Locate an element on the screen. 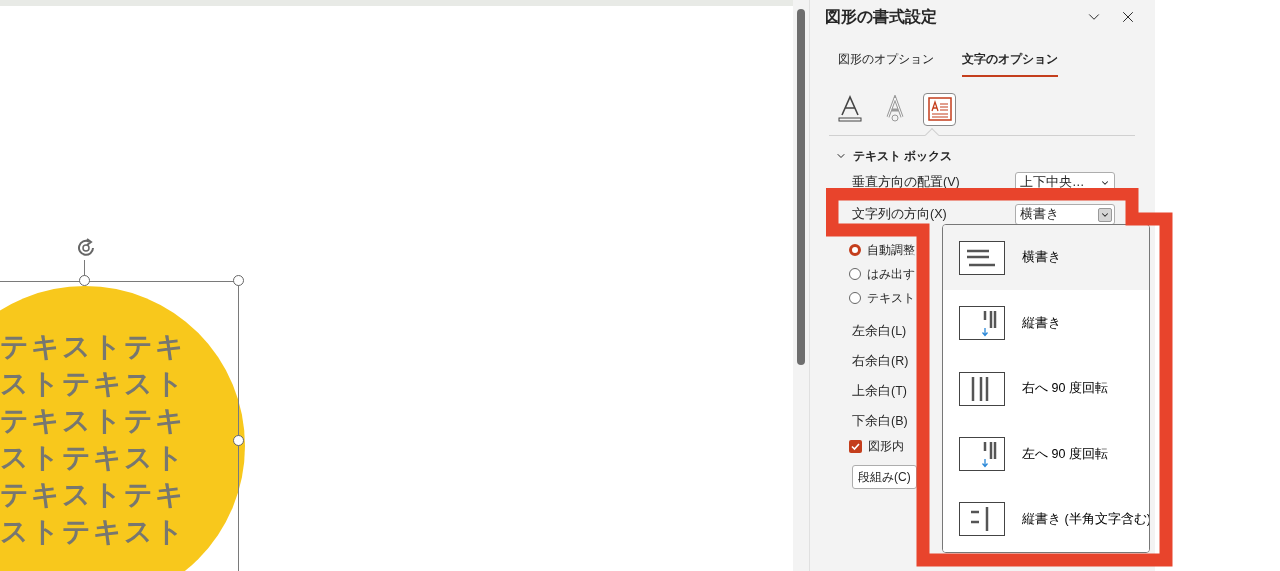 The width and height of the screenshot is (1280, 571). options-tab: 文字のオプション is located at coordinates (1010, 60).